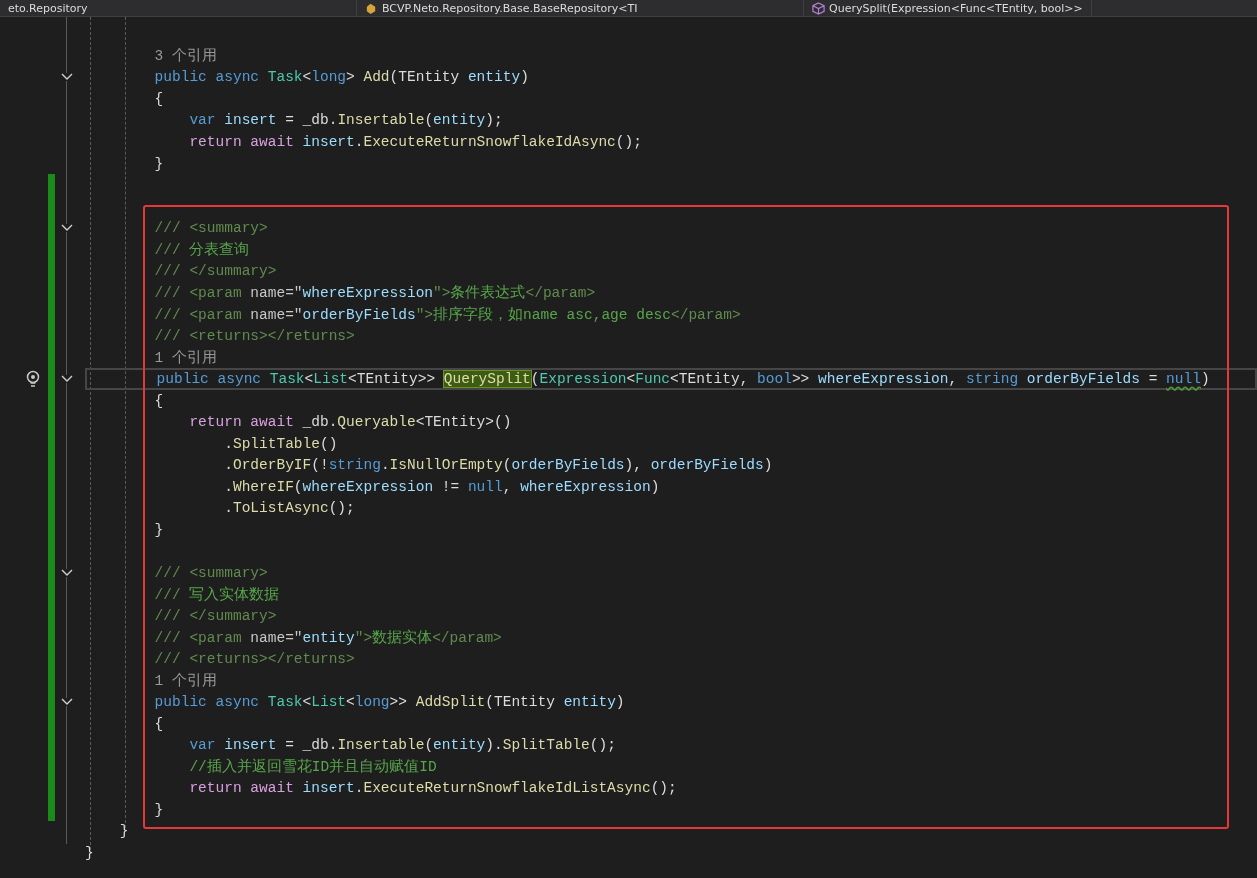 The height and width of the screenshot is (878, 1257). I want to click on code-line: .SplitTable(), so click(280, 443).